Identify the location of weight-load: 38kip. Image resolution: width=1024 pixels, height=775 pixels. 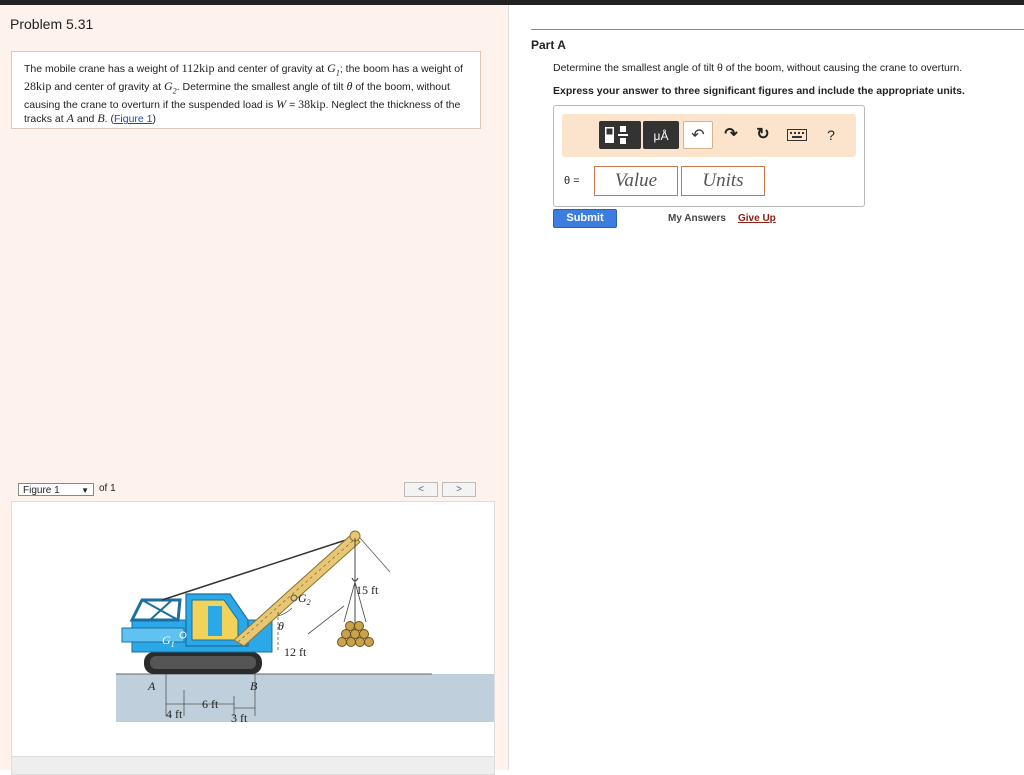
(312, 103).